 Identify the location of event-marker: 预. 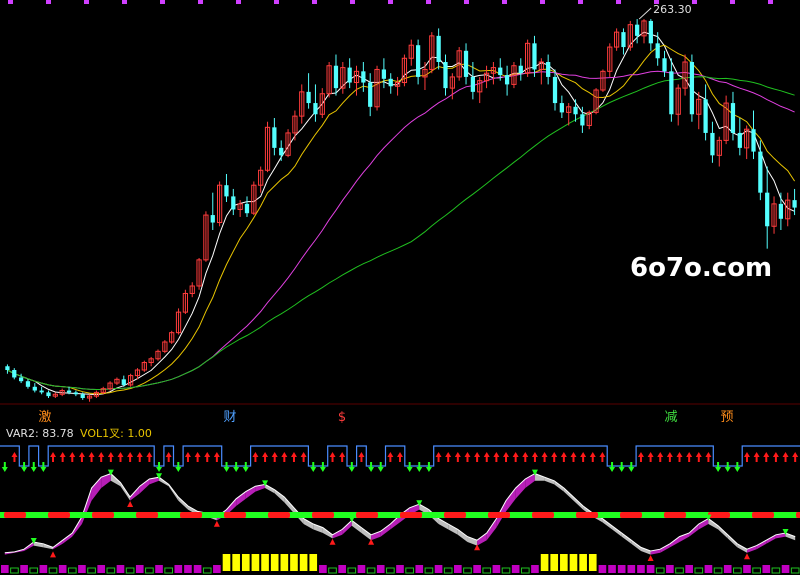
(726, 417).